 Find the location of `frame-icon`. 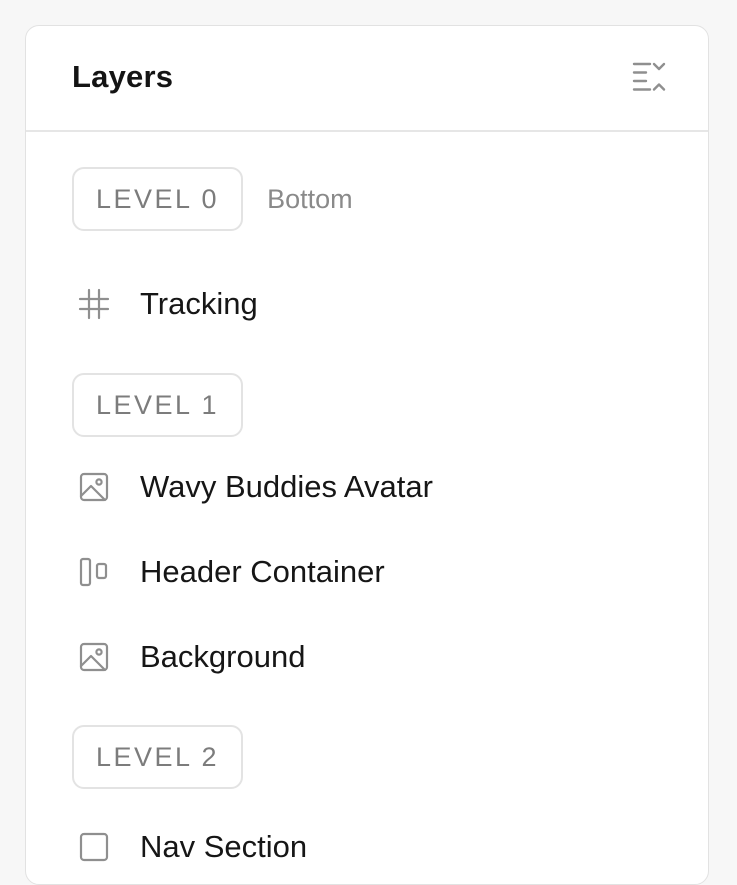

frame-icon is located at coordinates (94, 847).